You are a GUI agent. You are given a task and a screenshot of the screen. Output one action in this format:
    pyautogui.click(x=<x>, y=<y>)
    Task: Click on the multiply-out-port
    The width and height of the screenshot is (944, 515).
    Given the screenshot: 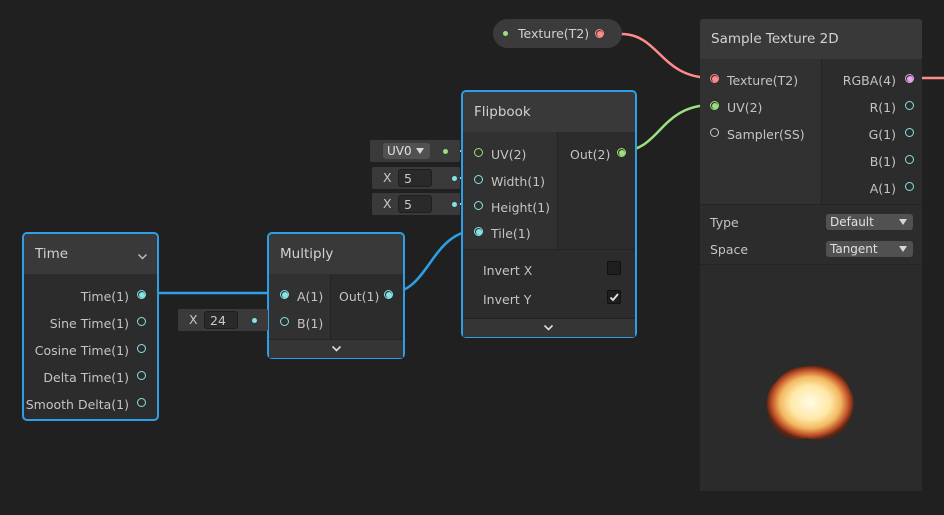 What is the action you would take?
    pyautogui.click(x=388, y=294)
    